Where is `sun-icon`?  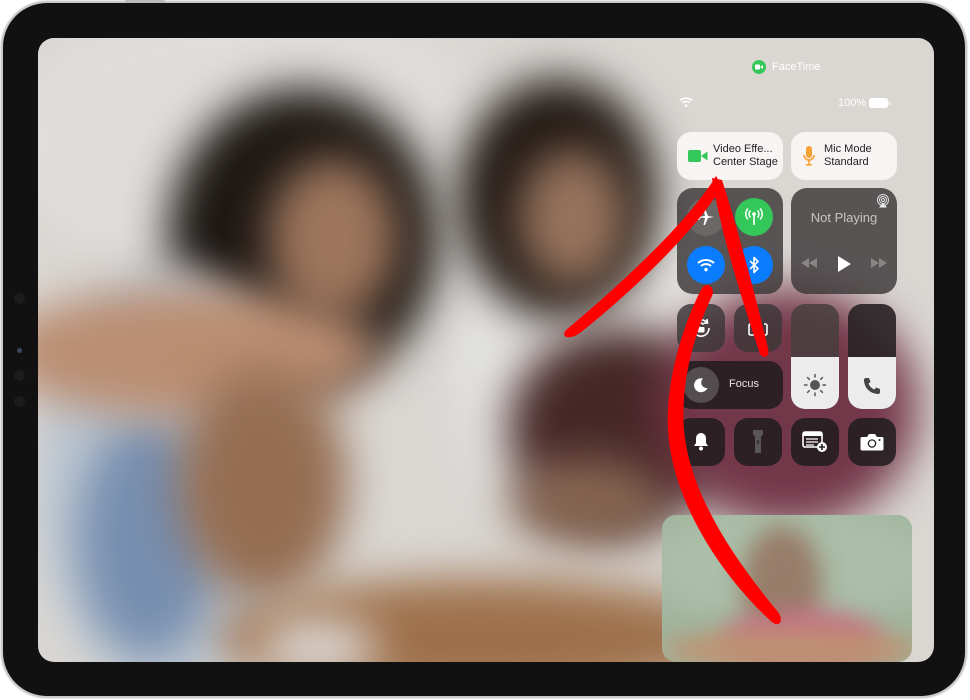
sun-icon is located at coordinates (815, 385).